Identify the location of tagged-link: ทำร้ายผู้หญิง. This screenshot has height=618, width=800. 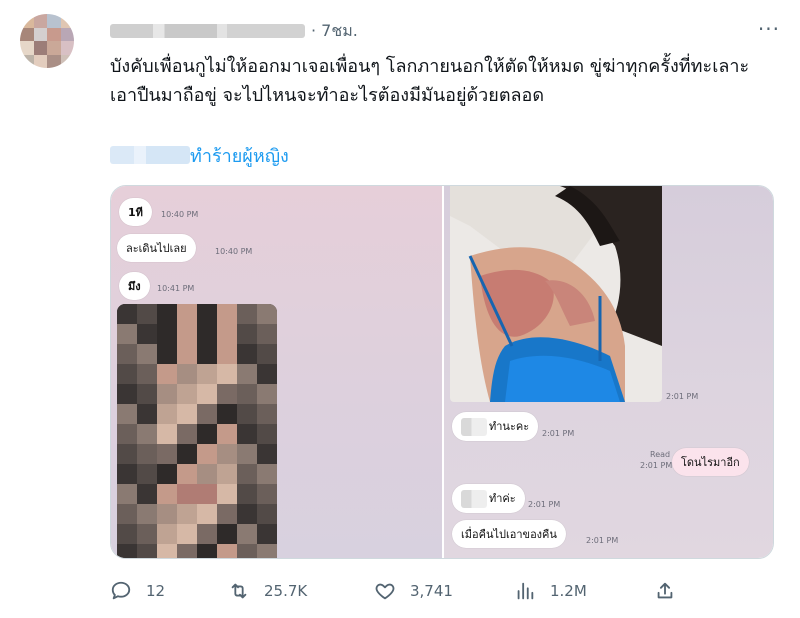
(199, 155).